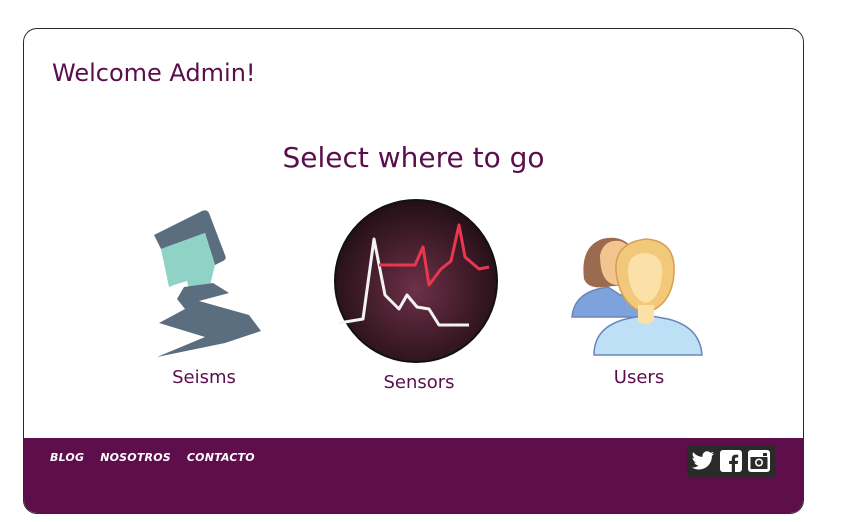 The image size is (849, 522). Describe the element at coordinates (207, 283) in the screenshot. I see `house-earthquake-icon` at that location.